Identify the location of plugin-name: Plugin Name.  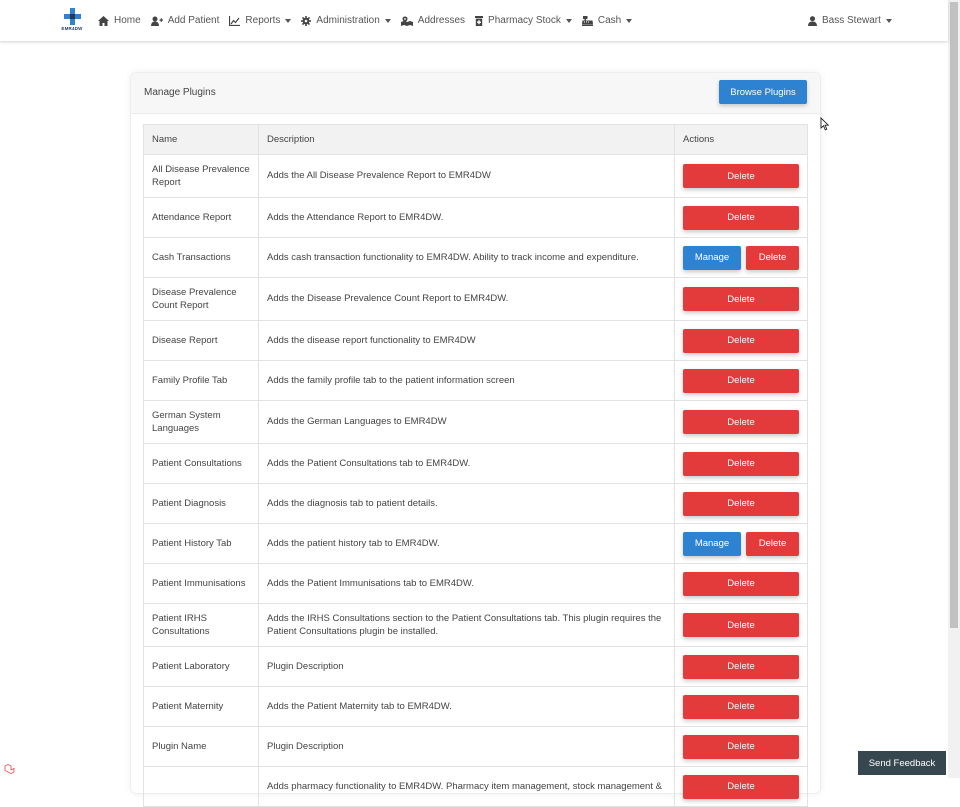
(201, 746).